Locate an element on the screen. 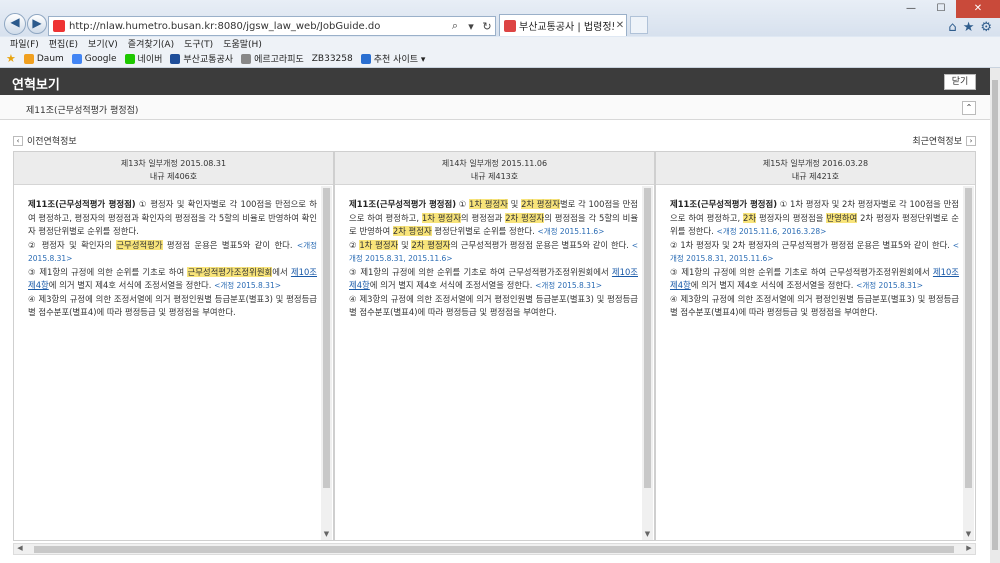  back-button: ◀ is located at coordinates (15, 24).